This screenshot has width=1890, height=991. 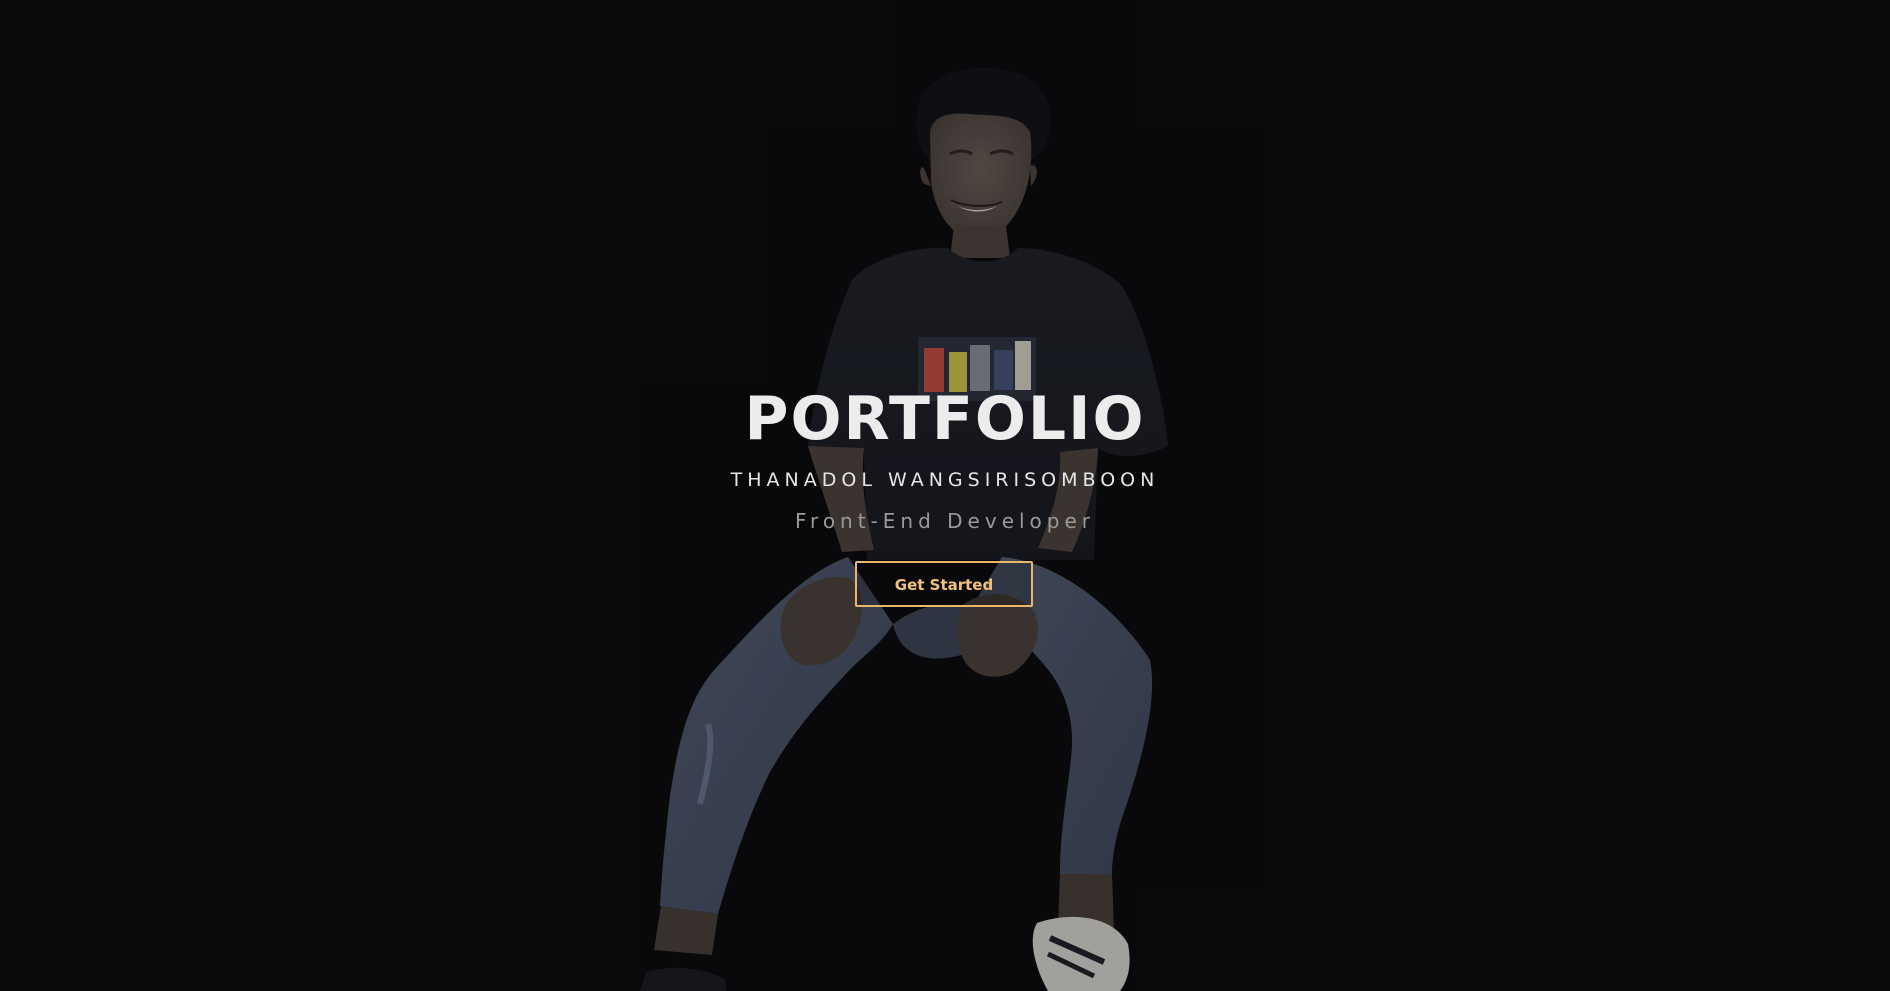 What do you see at coordinates (945, 521) in the screenshot?
I see `job-title: Front-End Developer` at bounding box center [945, 521].